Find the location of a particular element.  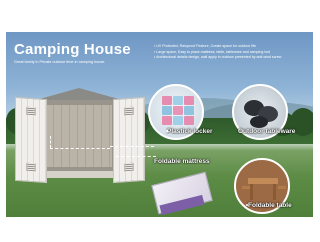

shed-interior is located at coordinates (79, 136).